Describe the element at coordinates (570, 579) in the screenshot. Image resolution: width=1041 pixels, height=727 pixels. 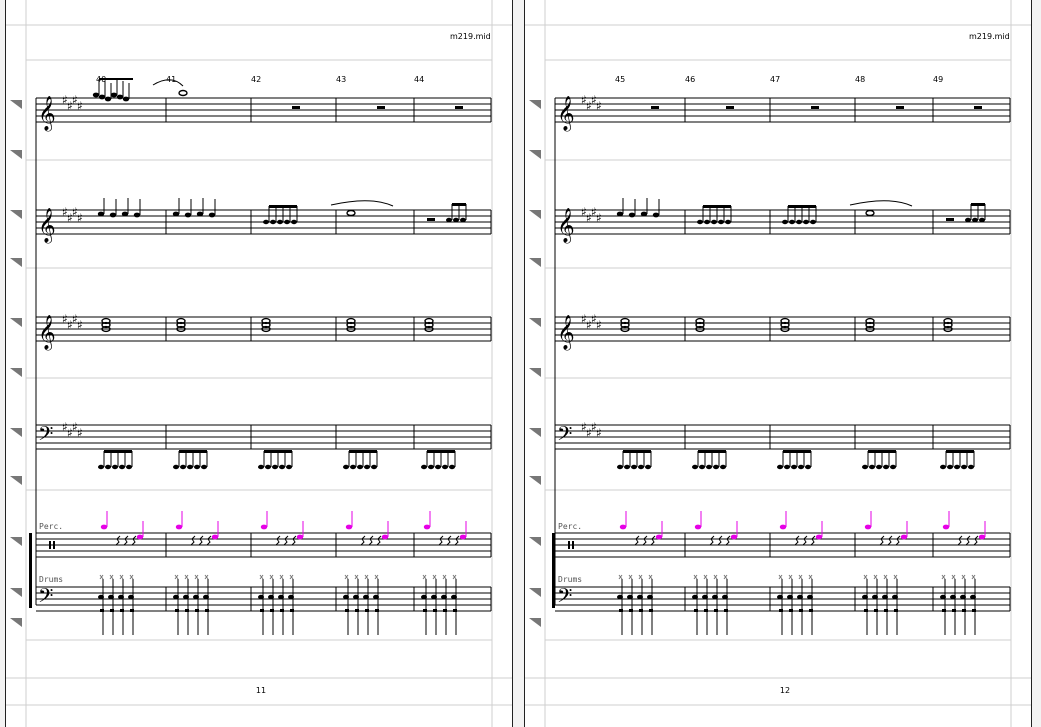
I see `drums-staff-label: Drums` at that location.